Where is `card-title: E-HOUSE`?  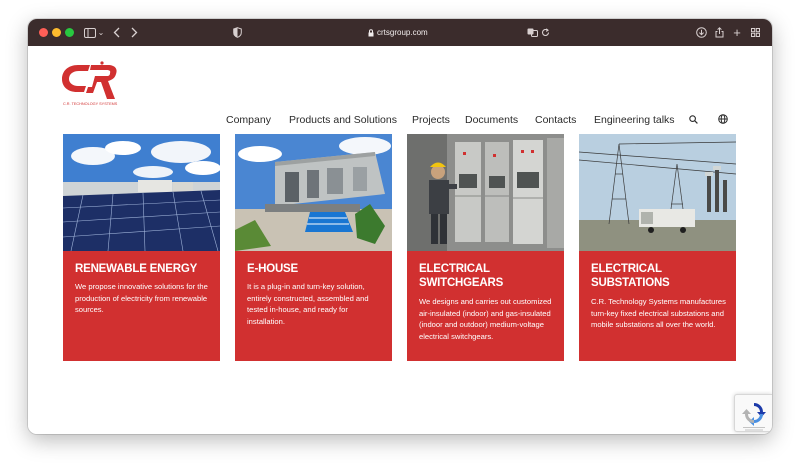 card-title: E-HOUSE is located at coordinates (272, 269).